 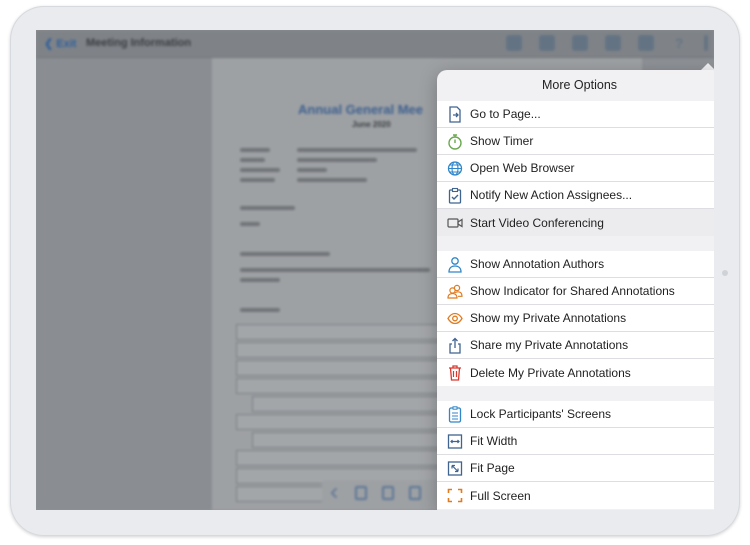 What do you see at coordinates (679, 43) in the screenshot?
I see `help-icon: ?` at bounding box center [679, 43].